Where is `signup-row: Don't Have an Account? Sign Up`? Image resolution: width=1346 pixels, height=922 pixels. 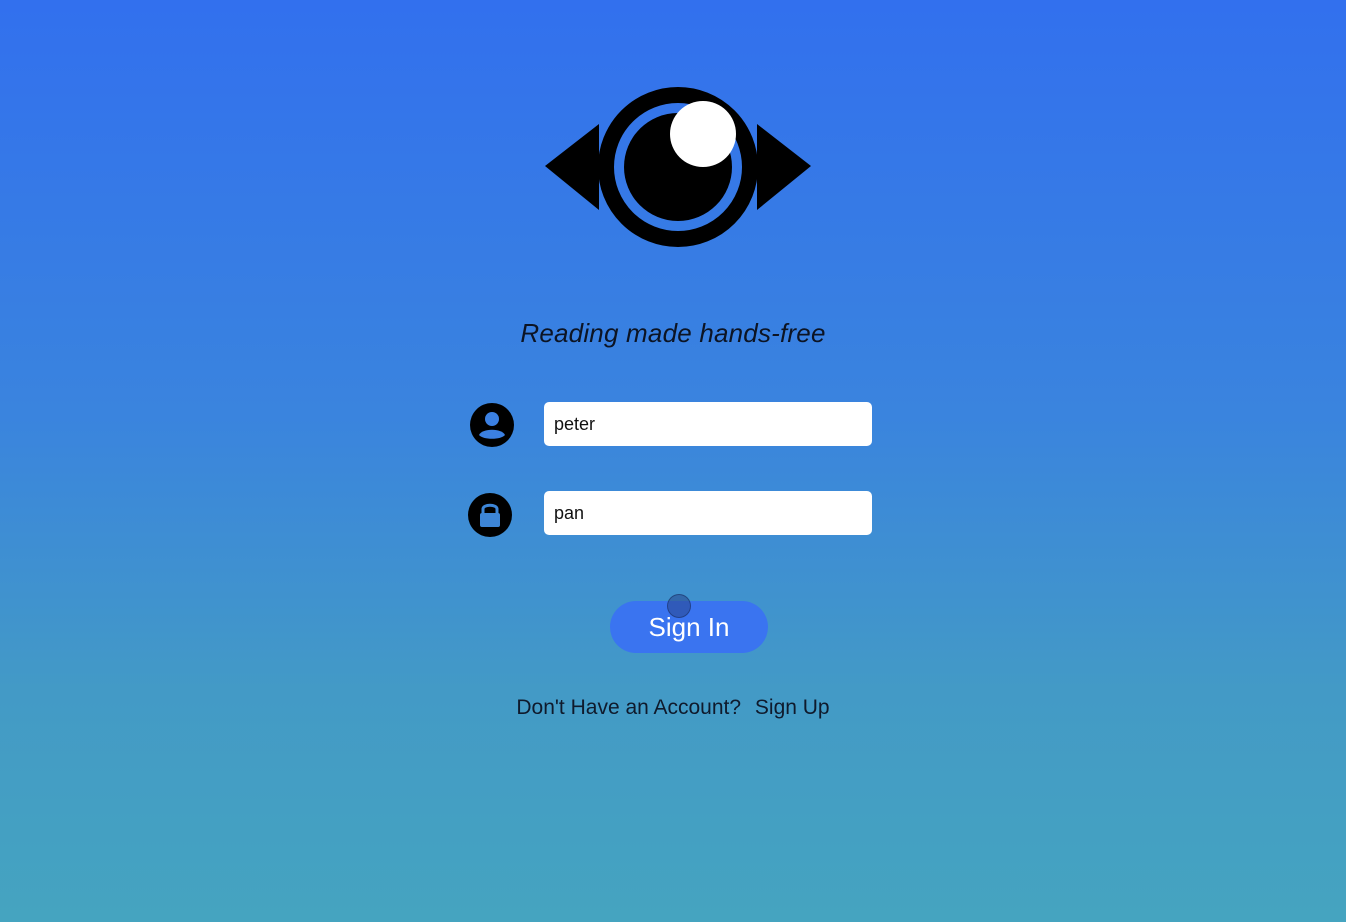 signup-row: Don't Have an Account? Sign Up is located at coordinates (673, 708).